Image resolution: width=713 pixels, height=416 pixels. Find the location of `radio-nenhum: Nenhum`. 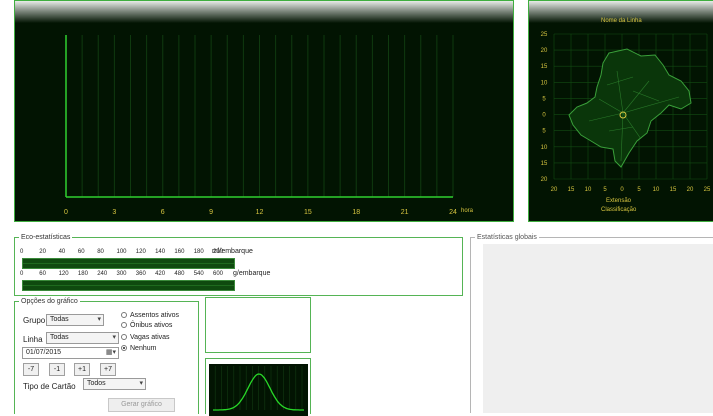

radio-nenhum: Nenhum is located at coordinates (138, 348).